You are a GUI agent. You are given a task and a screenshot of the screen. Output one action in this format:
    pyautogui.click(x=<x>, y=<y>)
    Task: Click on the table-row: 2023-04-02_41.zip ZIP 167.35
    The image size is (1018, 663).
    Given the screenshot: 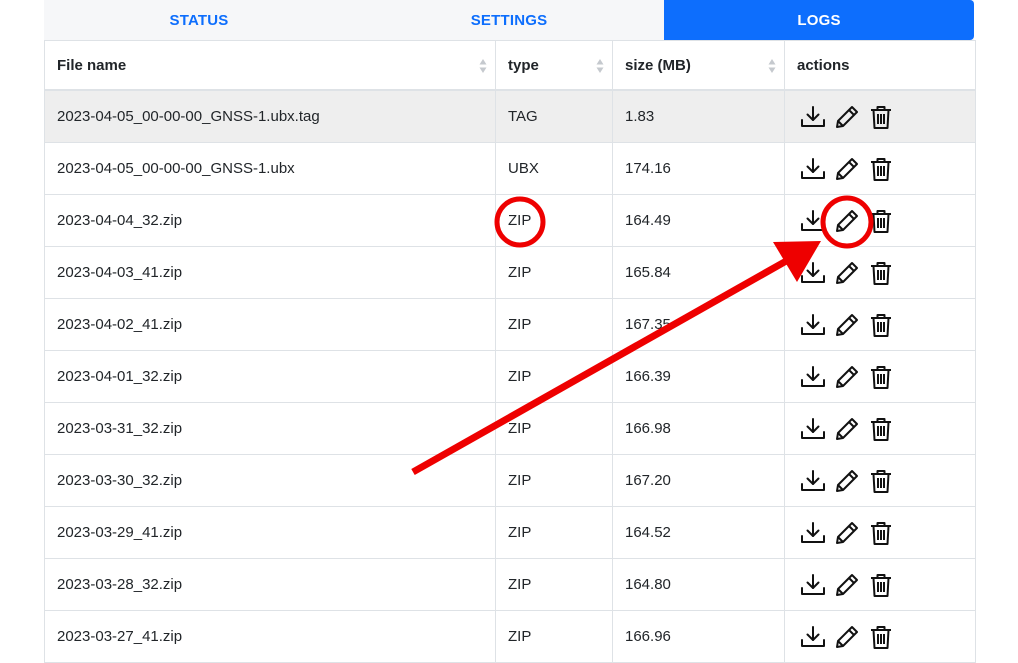 What is the action you would take?
    pyautogui.click(x=510, y=325)
    